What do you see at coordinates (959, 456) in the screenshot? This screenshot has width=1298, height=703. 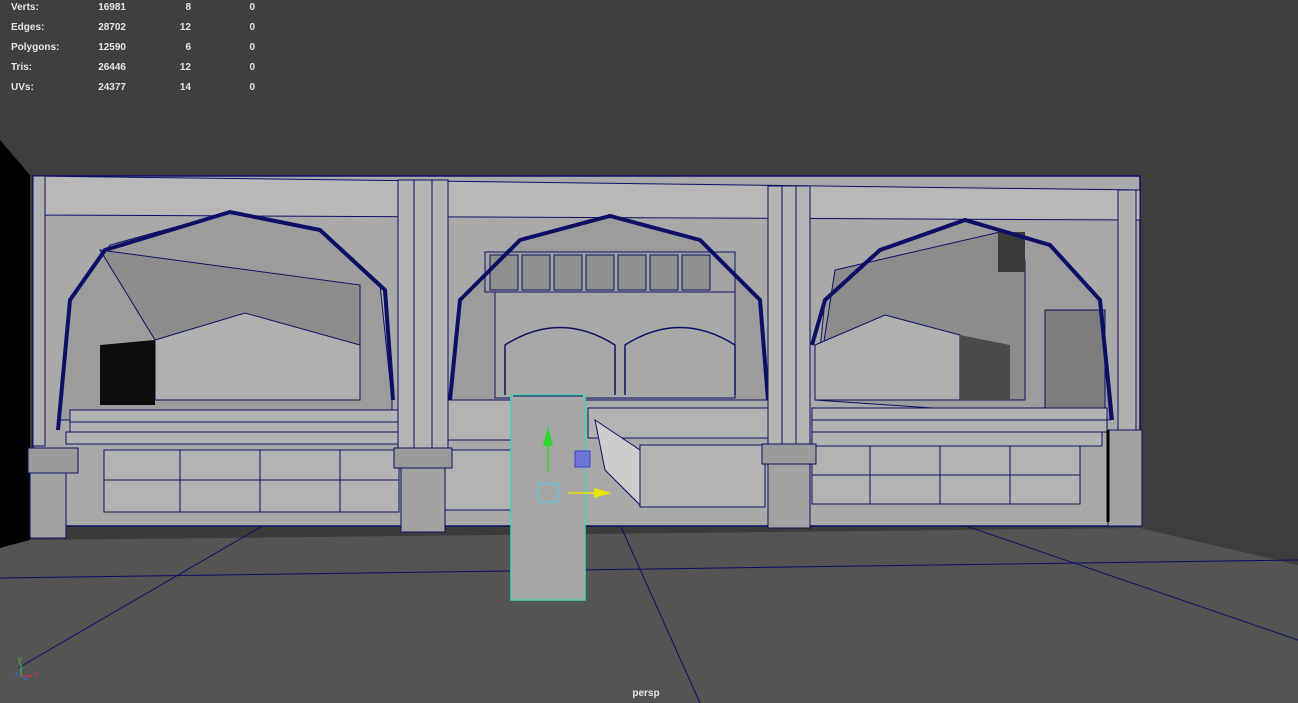 I see `pews-right` at bounding box center [959, 456].